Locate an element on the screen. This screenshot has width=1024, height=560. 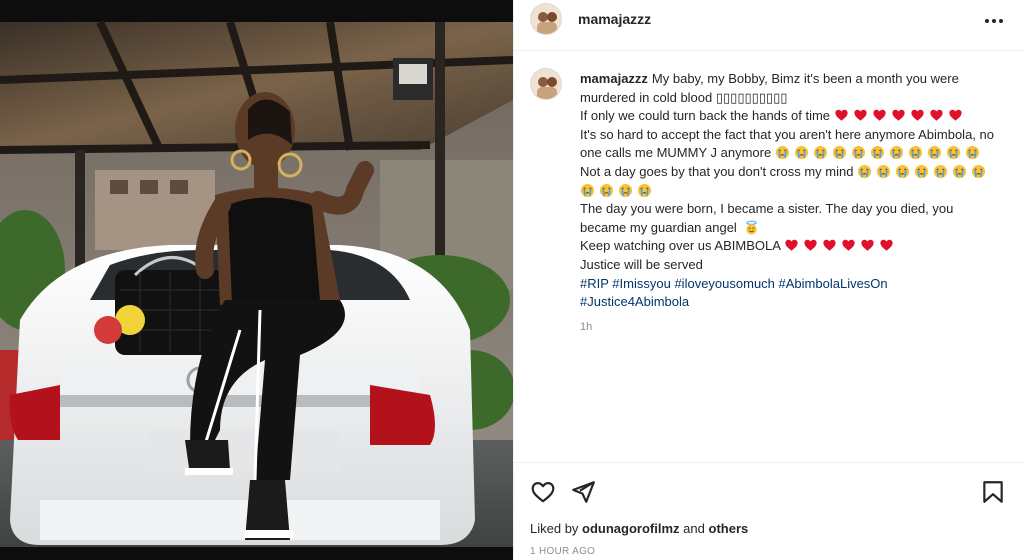
caption-username: mamajazzz is located at coordinates (614, 78).